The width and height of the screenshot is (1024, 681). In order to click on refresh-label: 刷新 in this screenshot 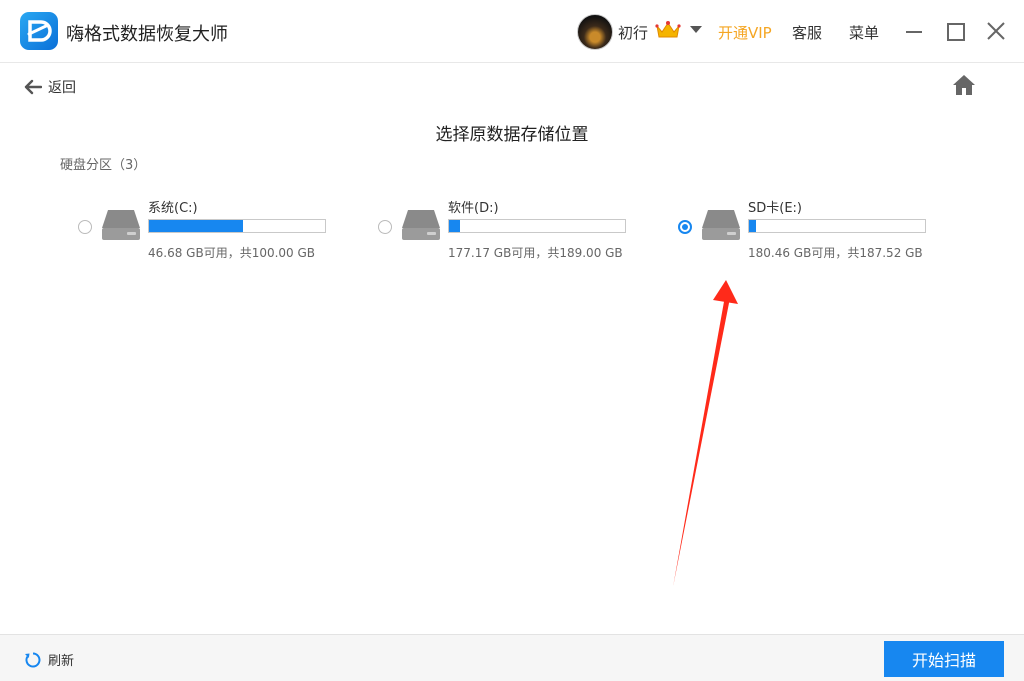, I will do `click(61, 661)`.